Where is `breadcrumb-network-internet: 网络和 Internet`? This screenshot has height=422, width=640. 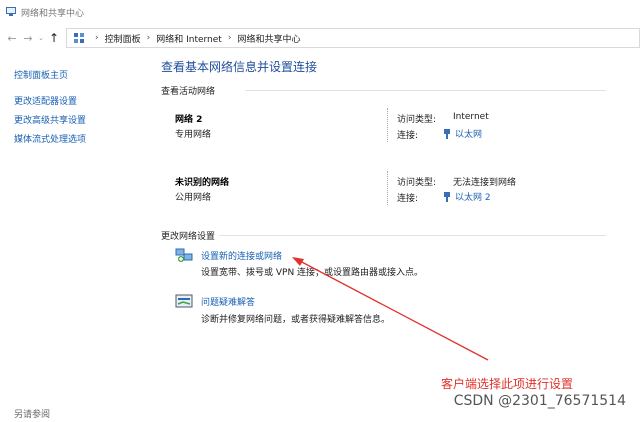 breadcrumb-network-internet: 网络和 Internet is located at coordinates (189, 38).